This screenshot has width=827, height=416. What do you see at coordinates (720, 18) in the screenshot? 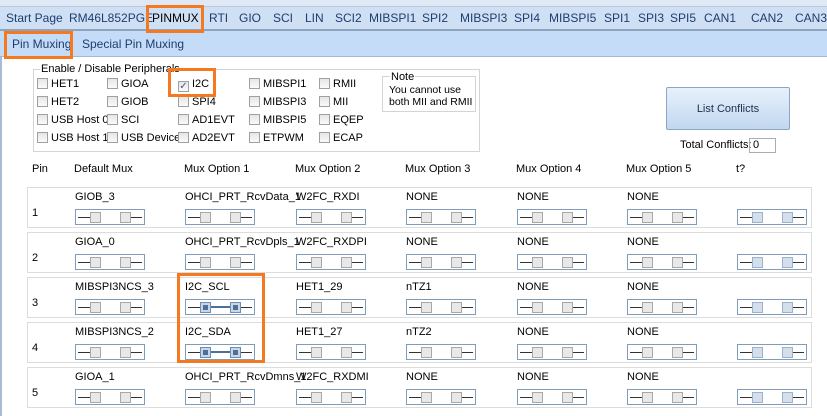
I see `tab-can1: CAN1` at bounding box center [720, 18].